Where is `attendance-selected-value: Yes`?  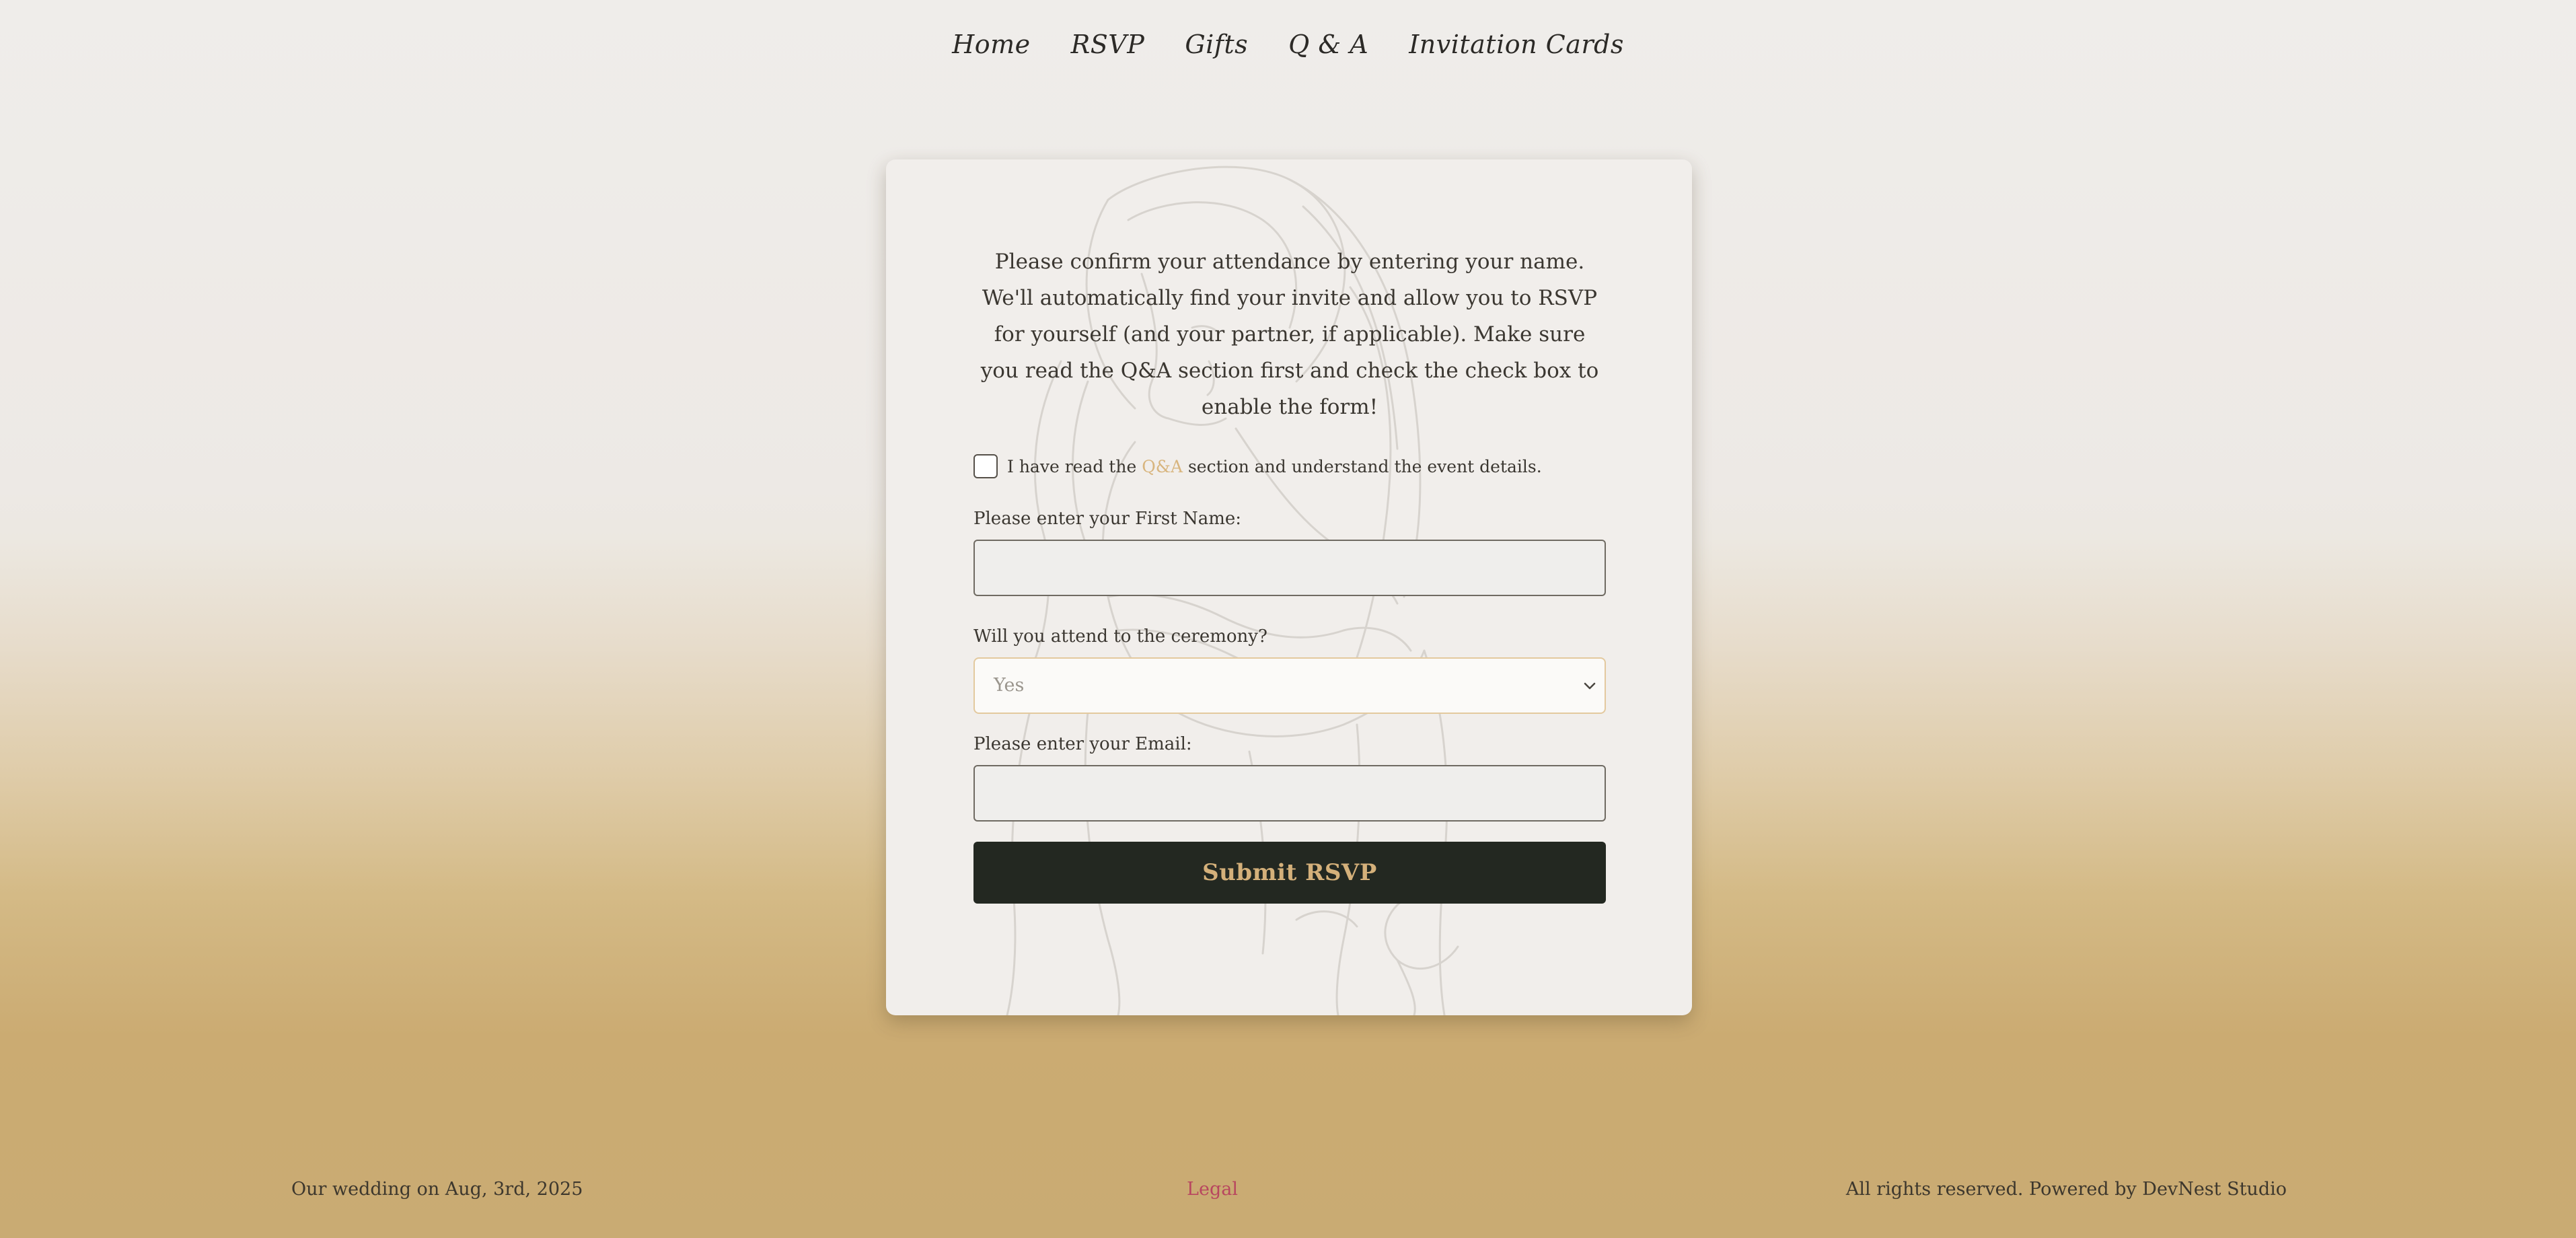
attendance-selected-value: Yes is located at coordinates (1009, 685).